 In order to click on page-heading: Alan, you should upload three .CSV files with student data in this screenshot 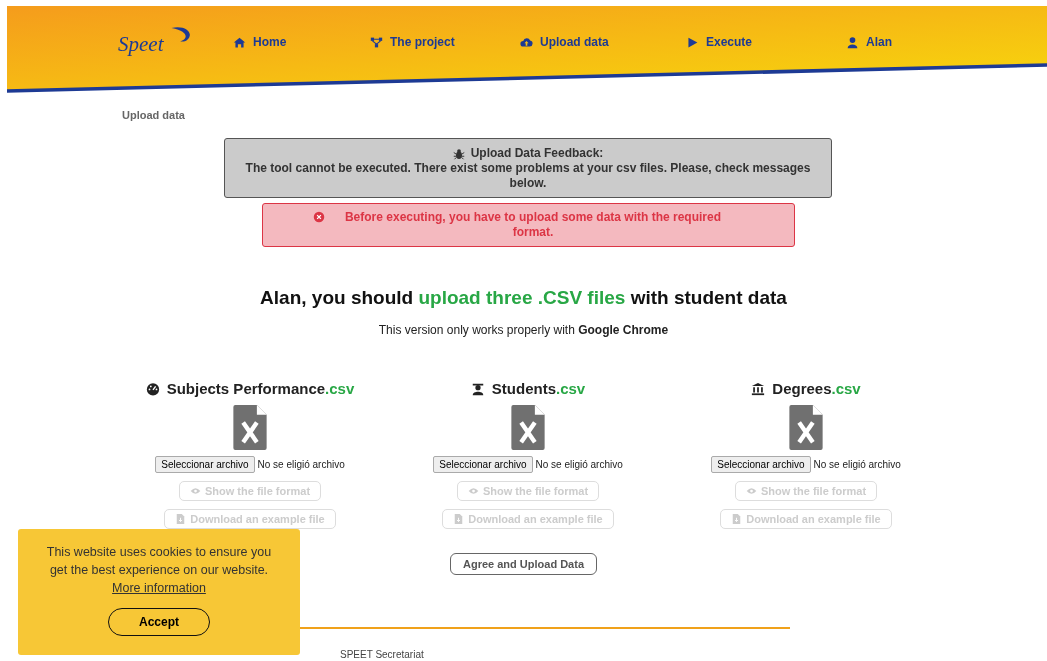, I will do `click(523, 298)`.